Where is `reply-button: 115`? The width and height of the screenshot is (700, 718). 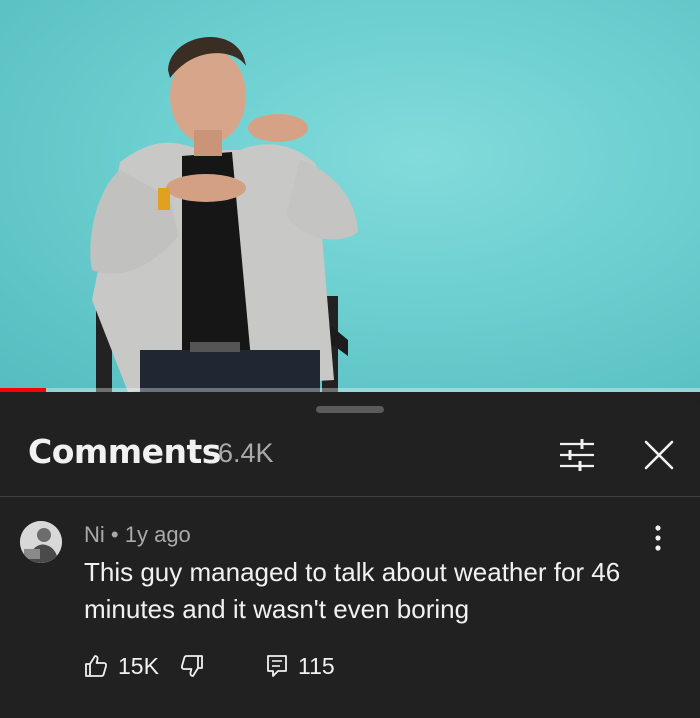 reply-button: 115 is located at coordinates (300, 666).